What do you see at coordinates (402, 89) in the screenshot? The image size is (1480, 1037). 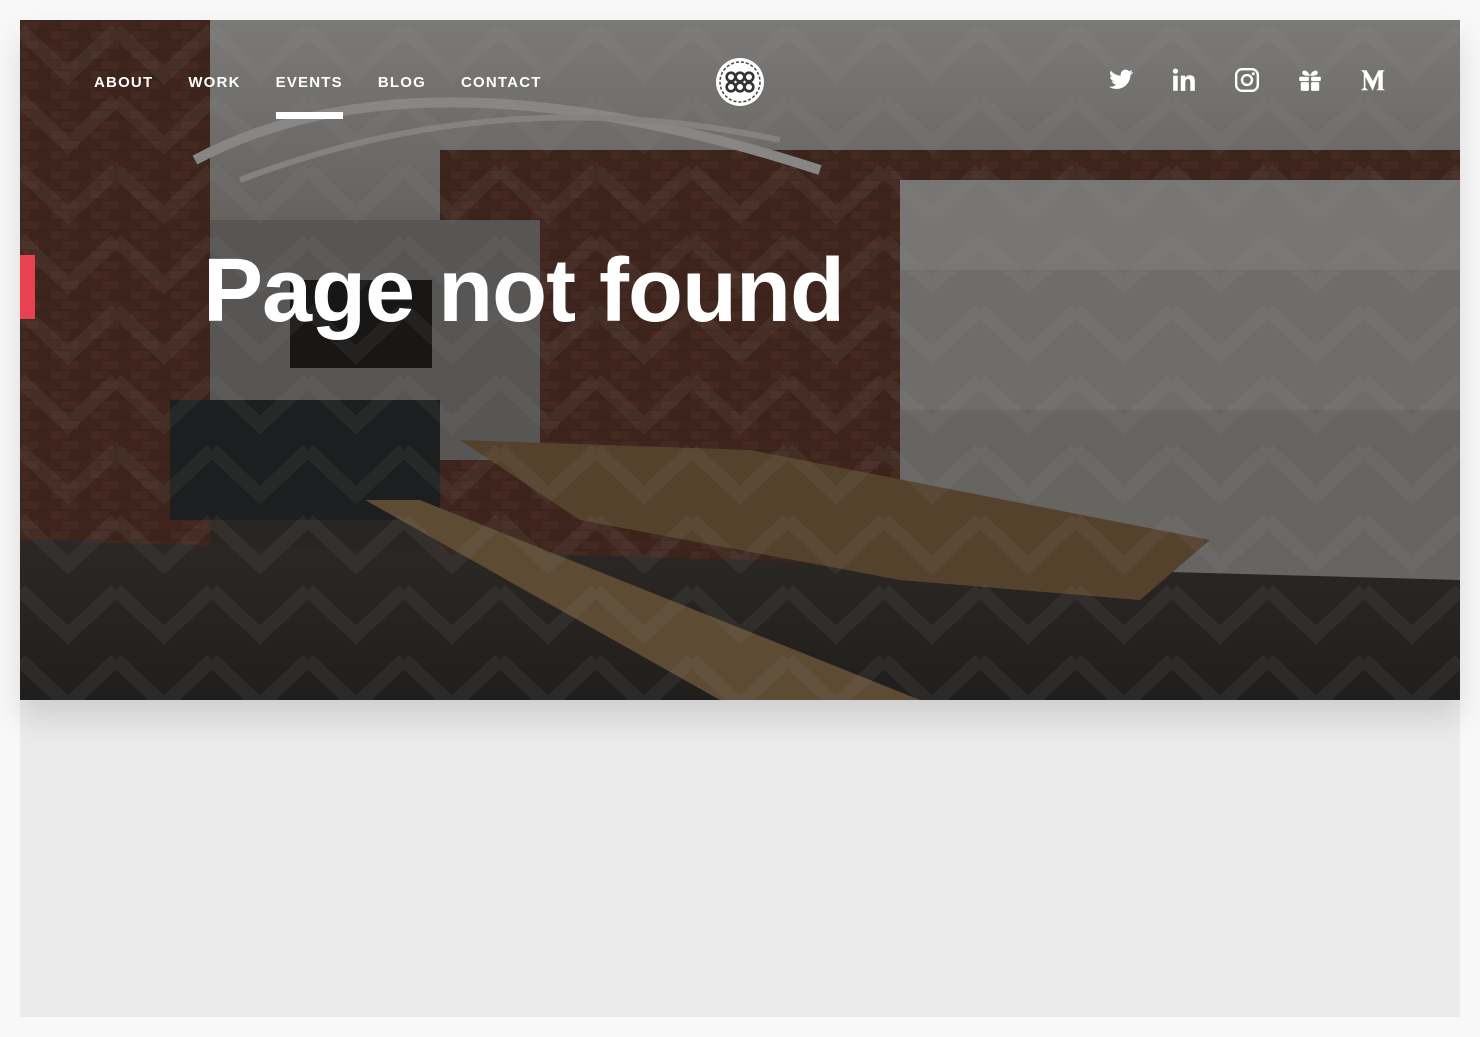 I see `nav-item-blog: BLOG` at bounding box center [402, 89].